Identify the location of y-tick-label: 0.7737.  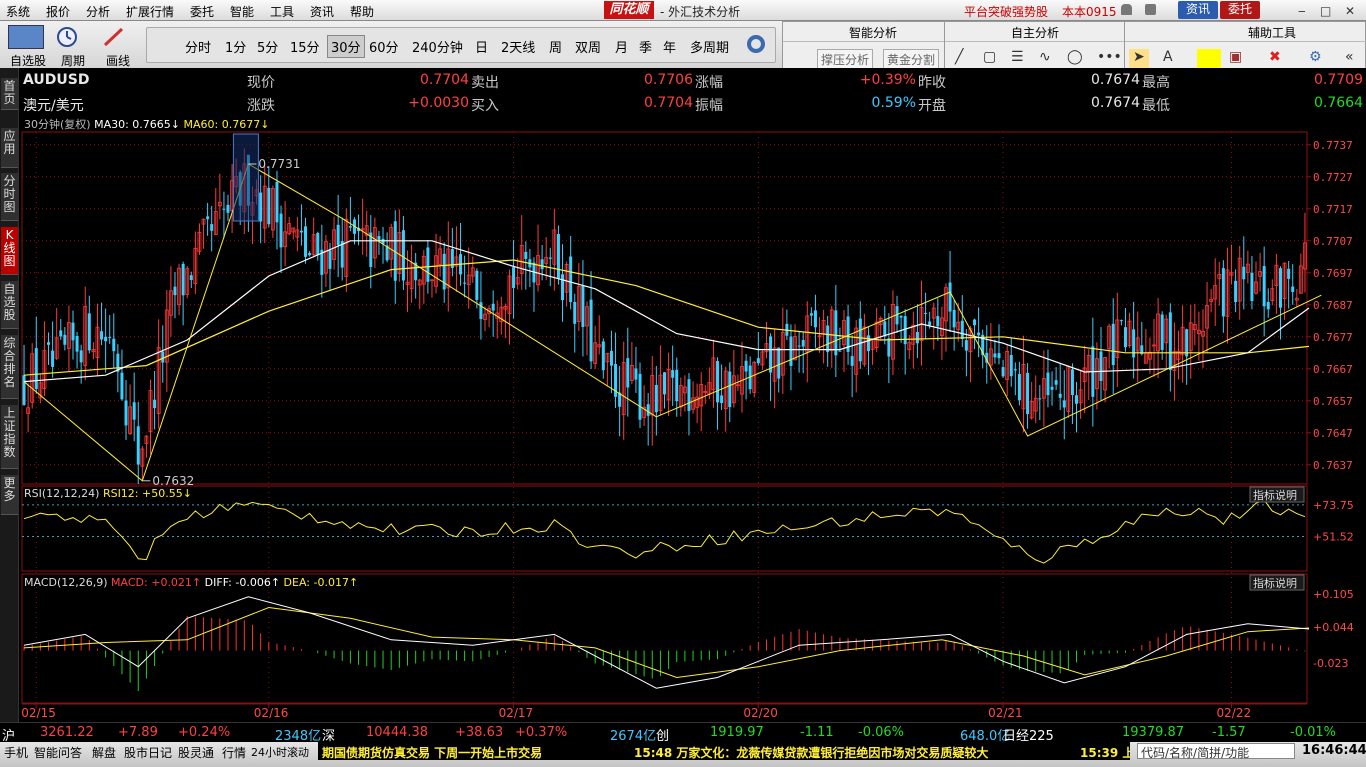
(1333, 145).